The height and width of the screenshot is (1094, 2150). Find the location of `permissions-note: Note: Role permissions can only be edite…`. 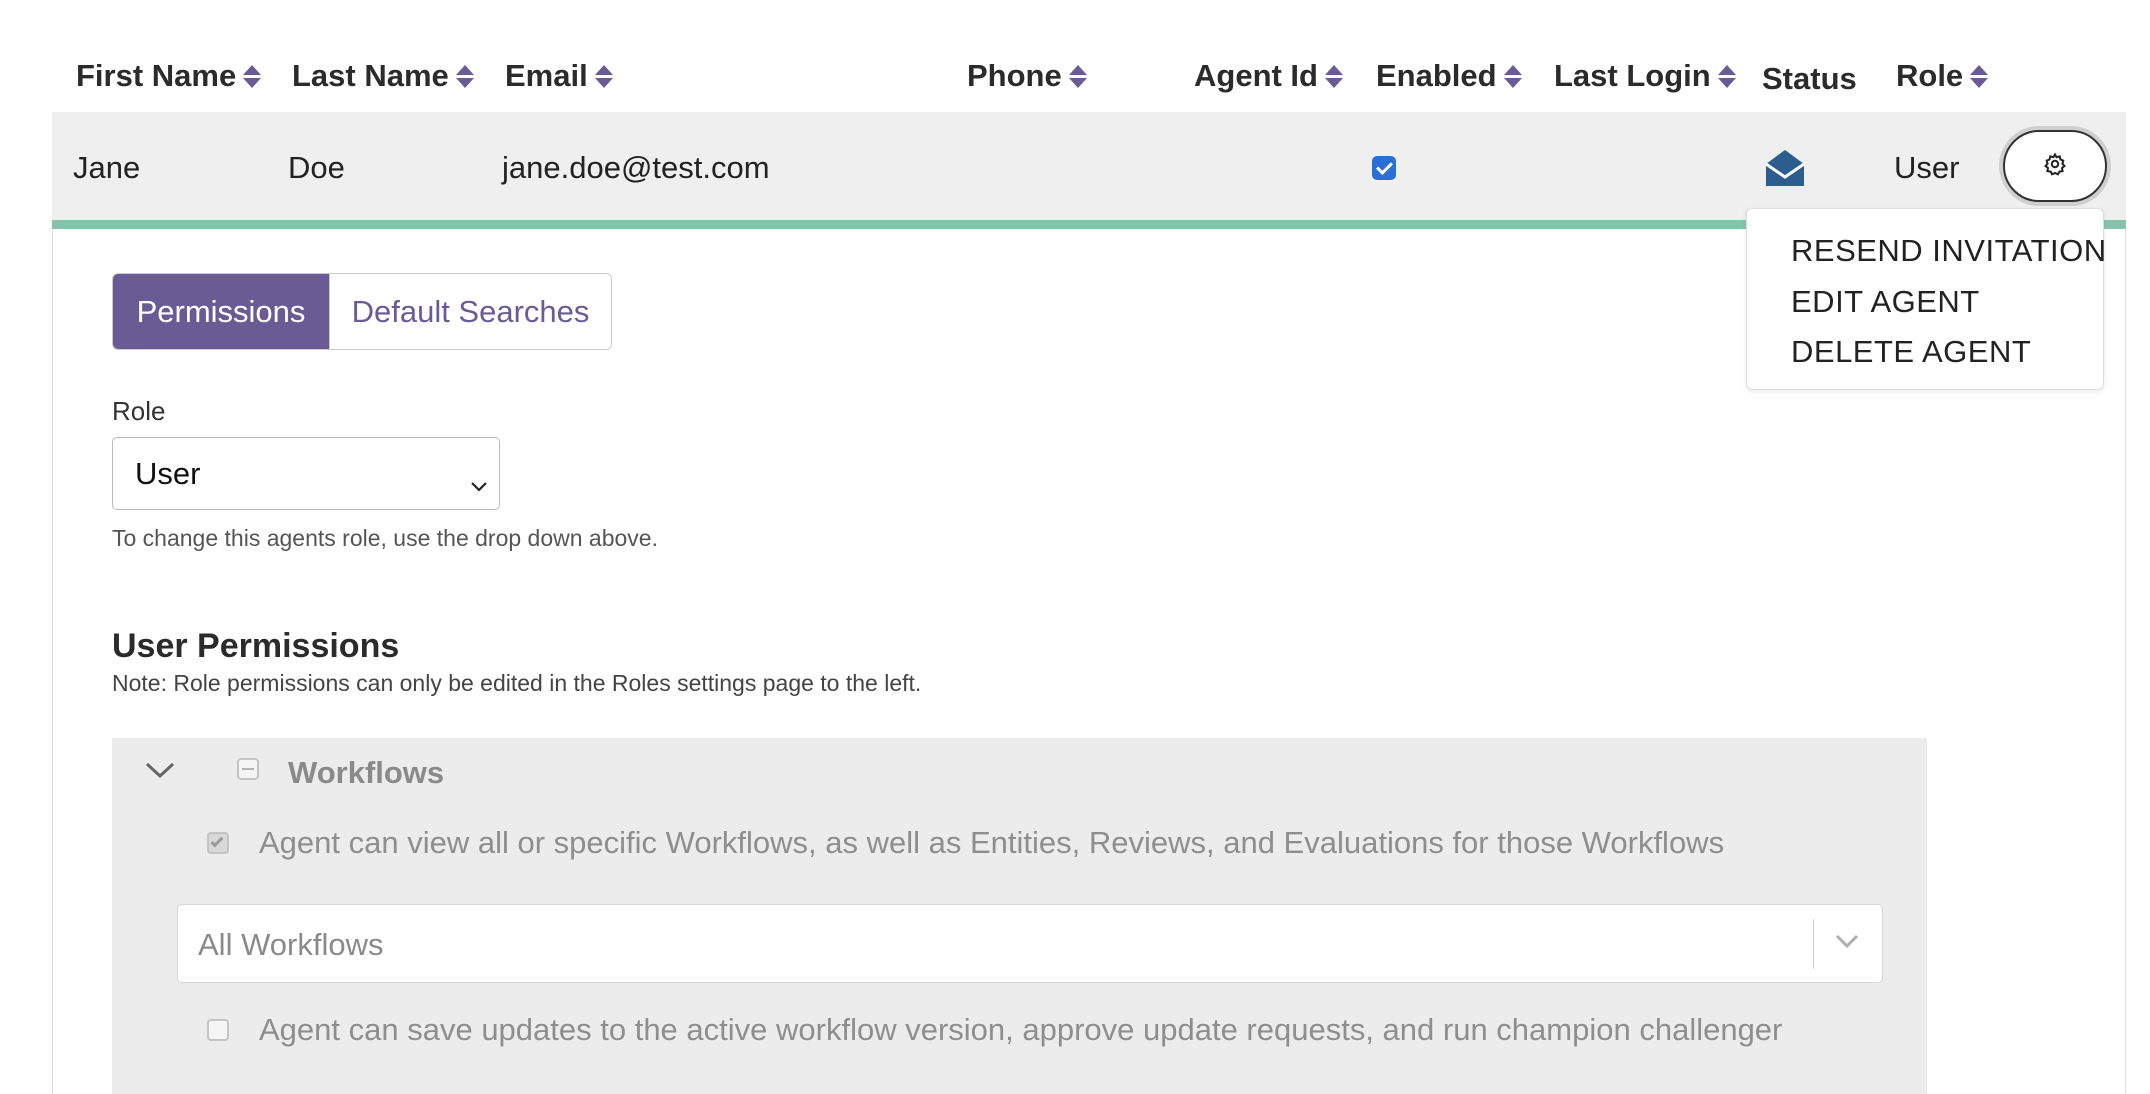

permissions-note: Note: Role permissions can only be edite… is located at coordinates (517, 683).